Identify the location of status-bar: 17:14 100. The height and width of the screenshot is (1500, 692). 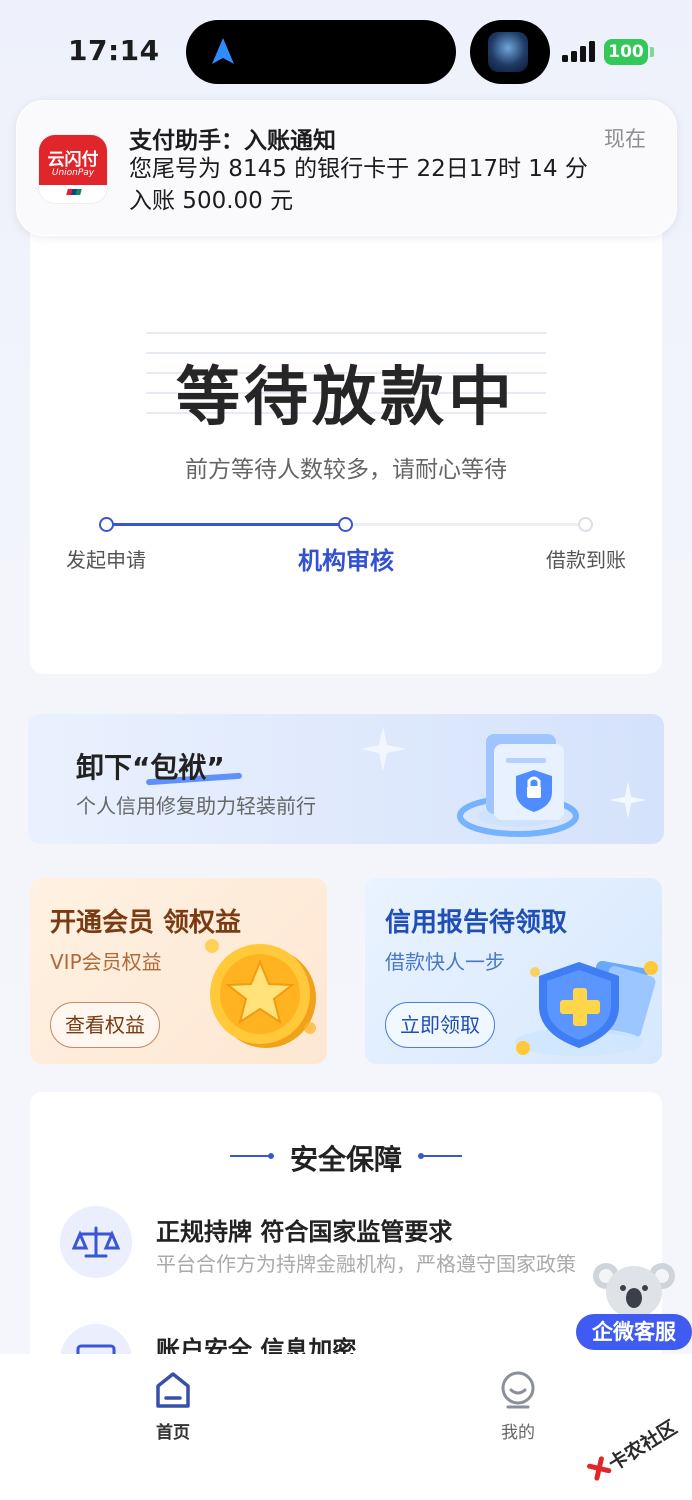
(346, 50).